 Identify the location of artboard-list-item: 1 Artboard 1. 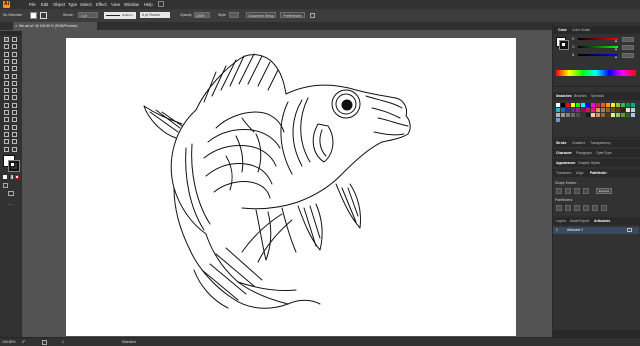
(596, 230).